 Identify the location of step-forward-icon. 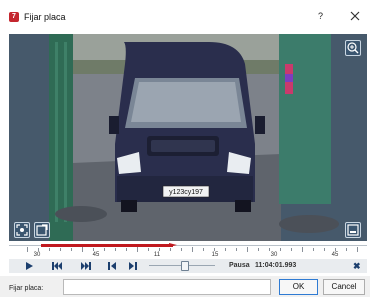
(133, 266).